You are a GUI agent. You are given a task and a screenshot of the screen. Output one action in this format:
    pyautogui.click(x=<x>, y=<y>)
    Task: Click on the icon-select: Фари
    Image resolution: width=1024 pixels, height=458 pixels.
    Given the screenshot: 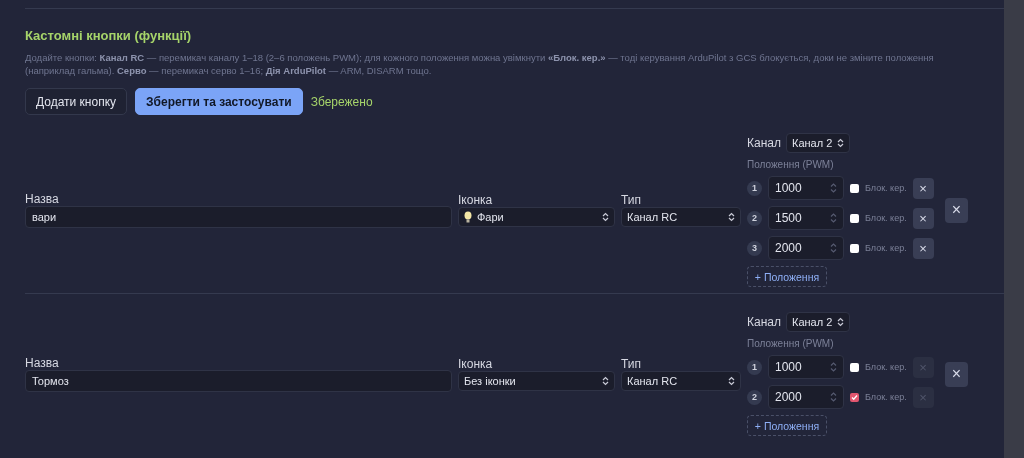 What is the action you would take?
    pyautogui.click(x=536, y=217)
    